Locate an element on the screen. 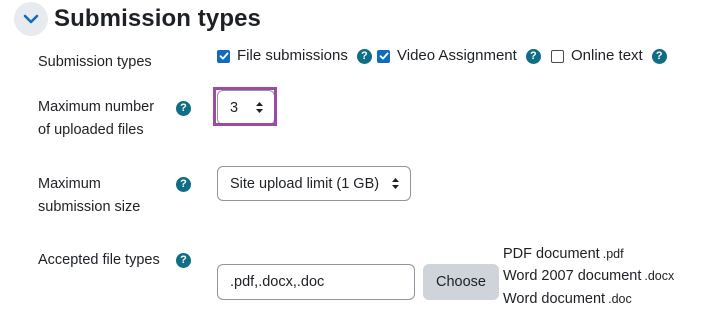  chevron-down-icon is located at coordinates (31, 19).